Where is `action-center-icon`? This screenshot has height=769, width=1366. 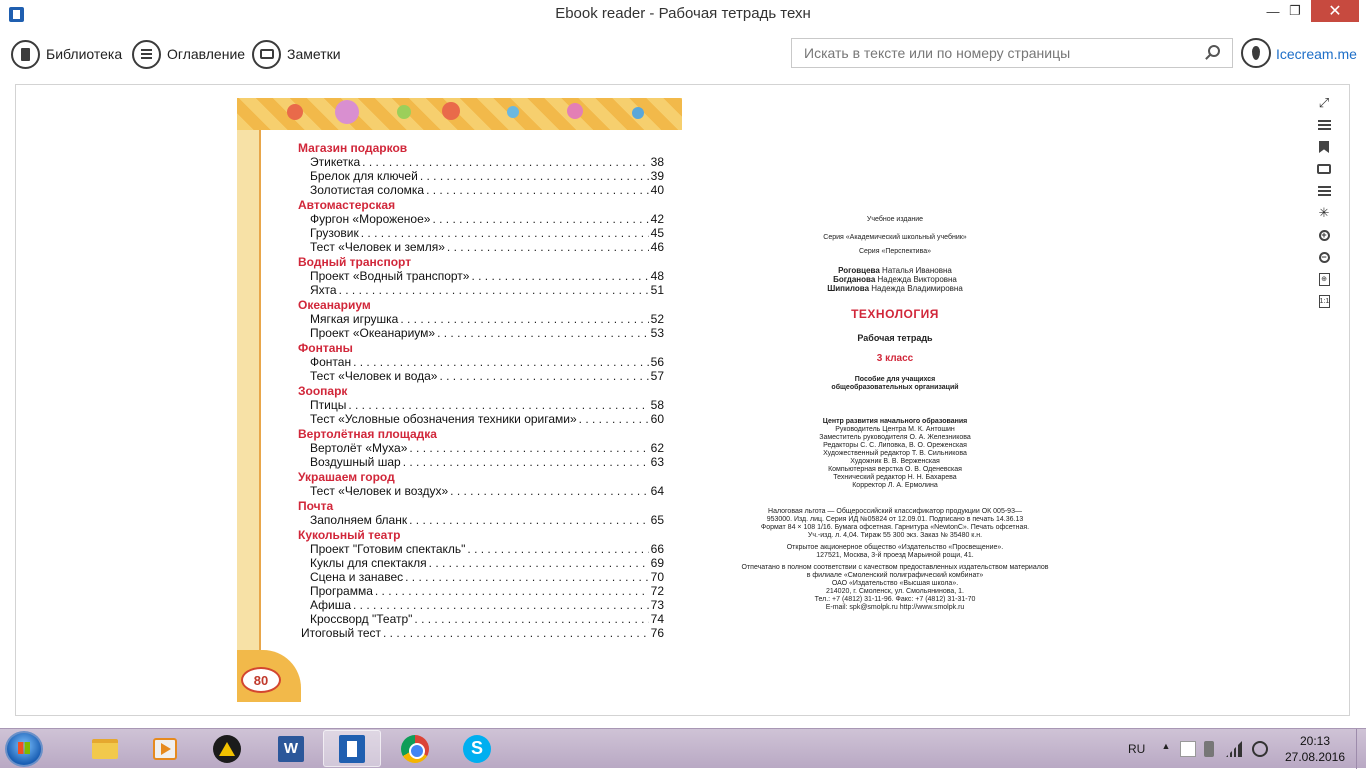
action-center-icon is located at coordinates (1188, 749).